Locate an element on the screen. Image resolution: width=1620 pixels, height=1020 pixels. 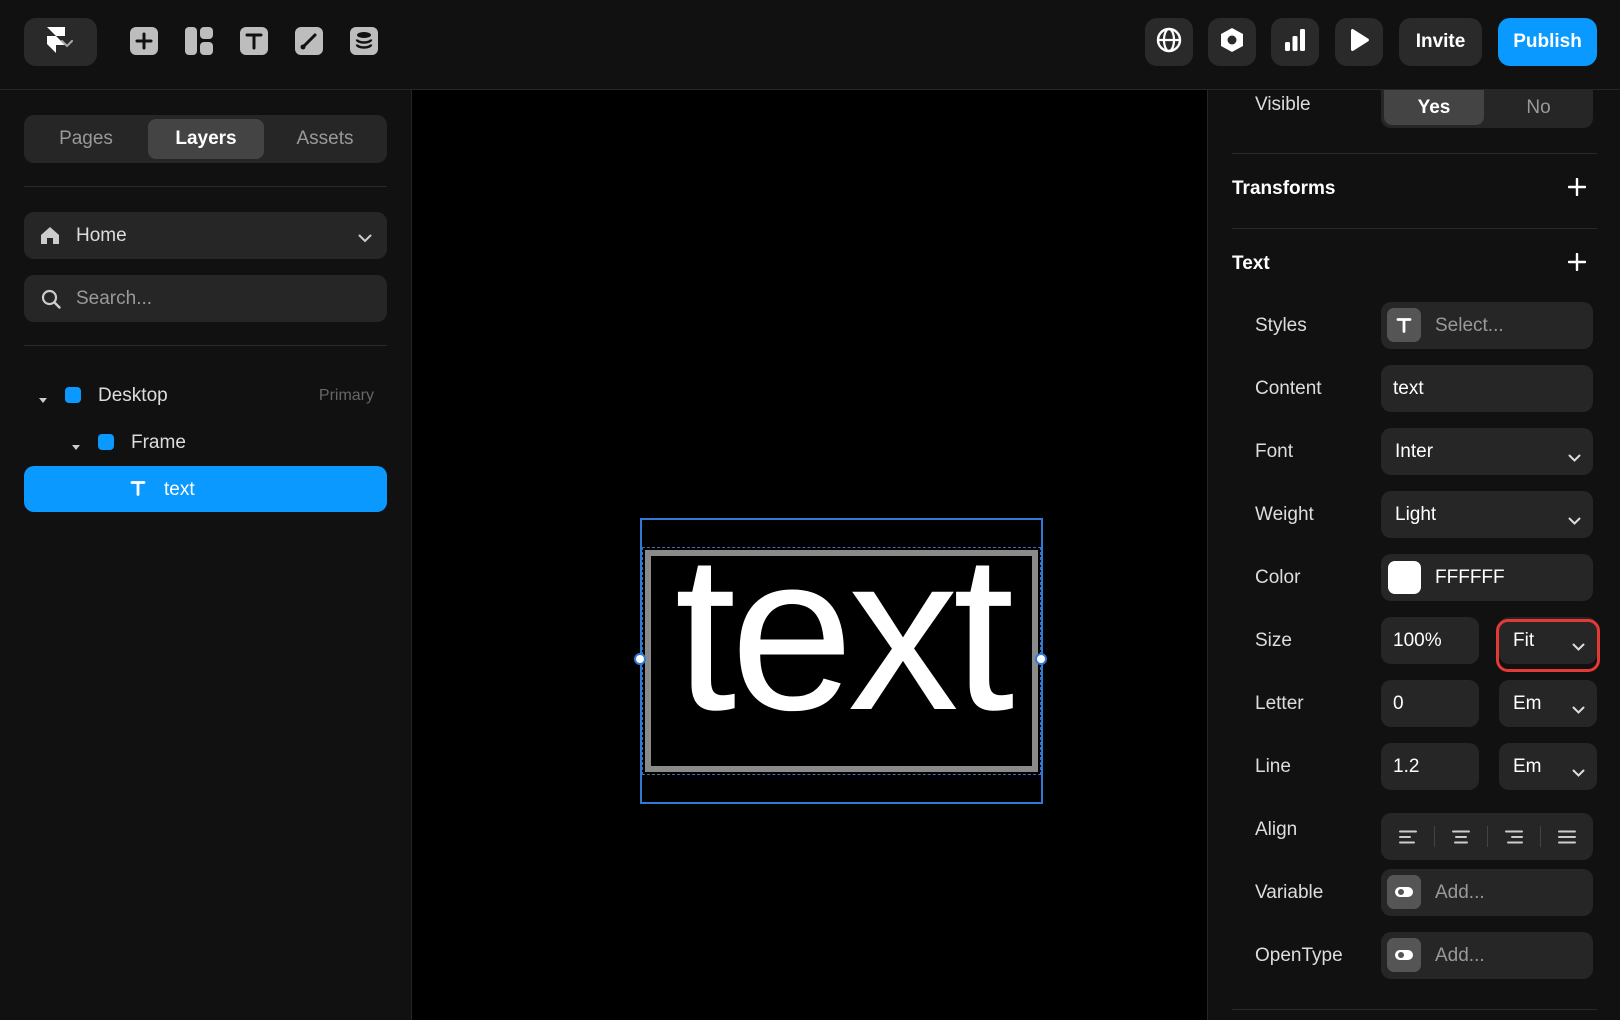
layer-item-frame: Frame is located at coordinates (205, 442).